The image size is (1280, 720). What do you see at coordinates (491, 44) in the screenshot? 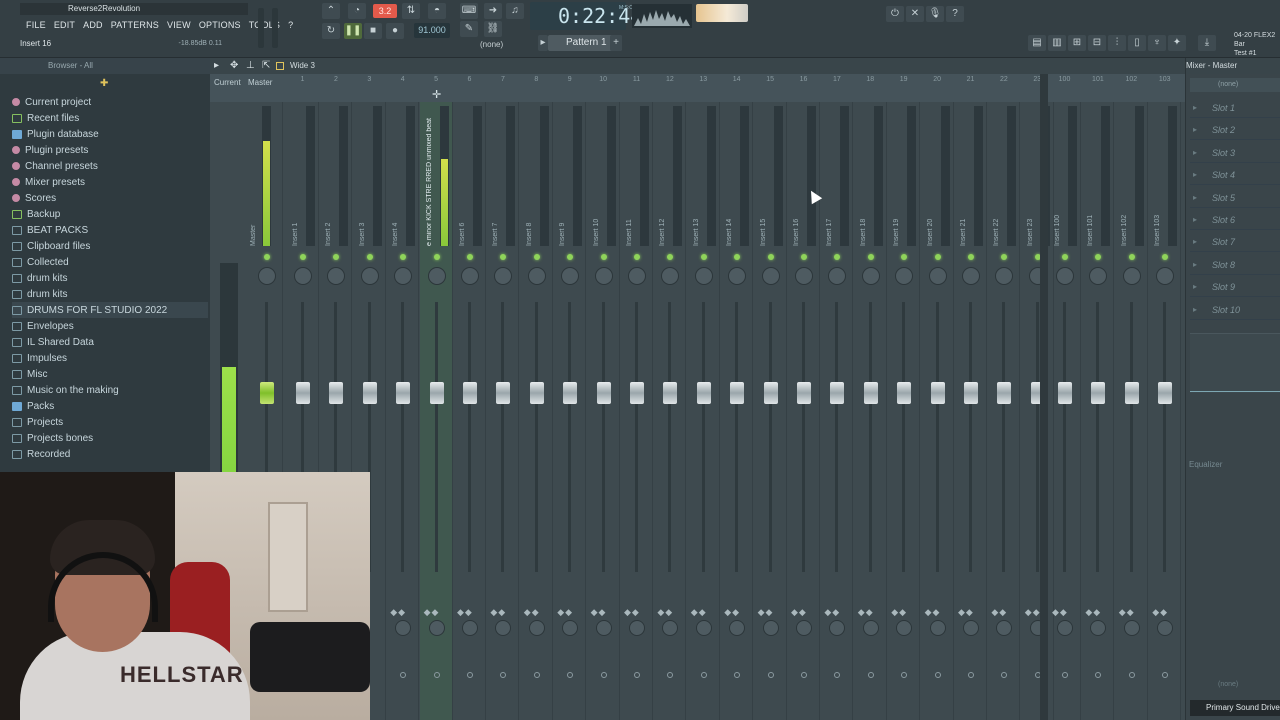
I see `snap-select: (none)` at bounding box center [491, 44].